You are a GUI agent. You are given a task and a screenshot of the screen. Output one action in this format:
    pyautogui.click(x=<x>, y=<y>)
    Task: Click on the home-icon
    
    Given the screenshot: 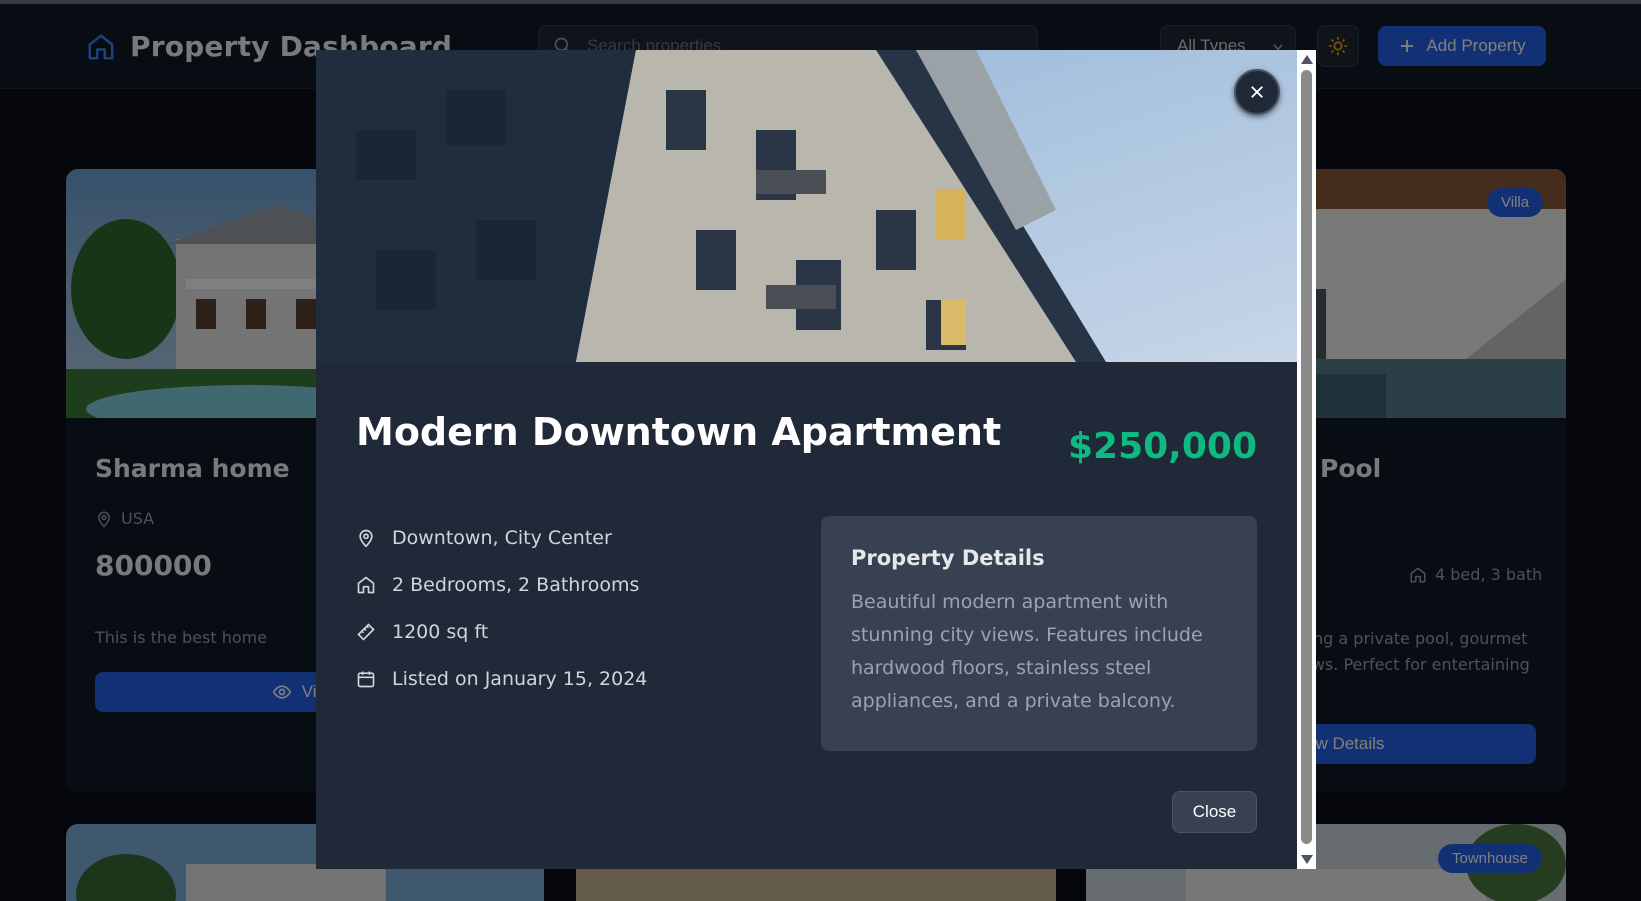 What is the action you would take?
    pyautogui.click(x=366, y=584)
    